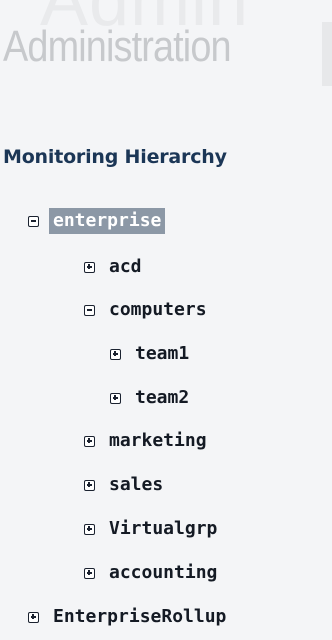 Image resolution: width=332 pixels, height=640 pixels. What do you see at coordinates (139, 617) in the screenshot?
I see `tree-node-label: EnterpriseRollup` at bounding box center [139, 617].